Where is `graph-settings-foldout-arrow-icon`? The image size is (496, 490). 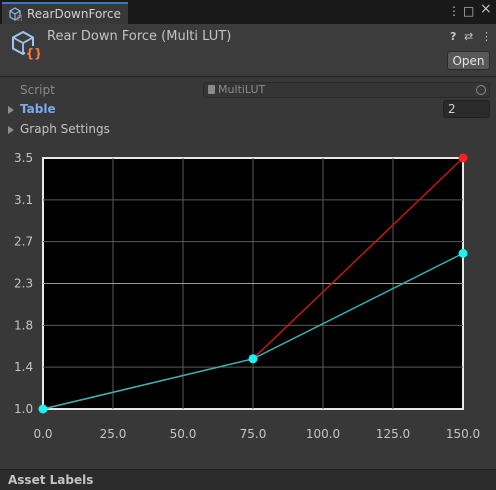 graph-settings-foldout-arrow-icon is located at coordinates (11, 130).